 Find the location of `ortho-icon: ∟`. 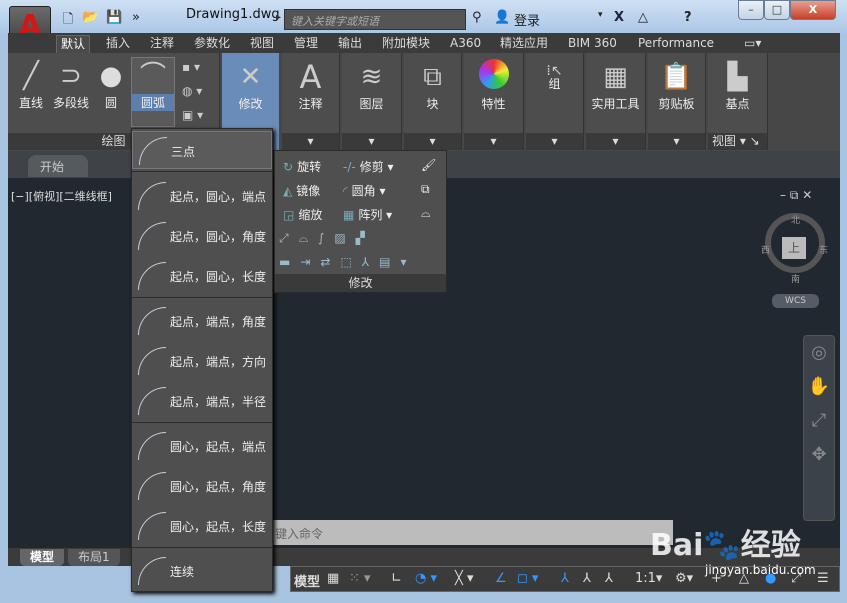

ortho-icon: ∟ is located at coordinates (396, 578).